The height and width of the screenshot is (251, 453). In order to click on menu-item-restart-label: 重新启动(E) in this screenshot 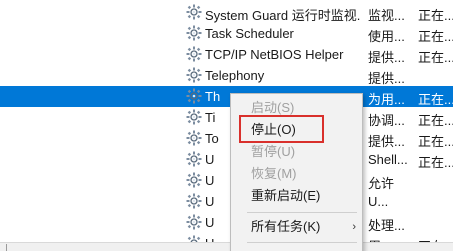, I will do `click(286, 195)`.